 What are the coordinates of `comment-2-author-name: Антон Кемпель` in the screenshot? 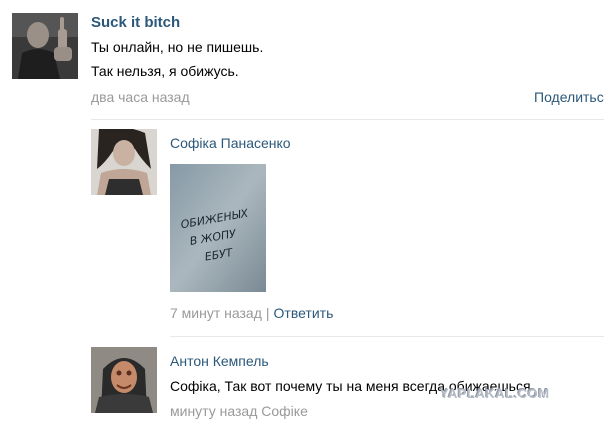 It's located at (219, 361).